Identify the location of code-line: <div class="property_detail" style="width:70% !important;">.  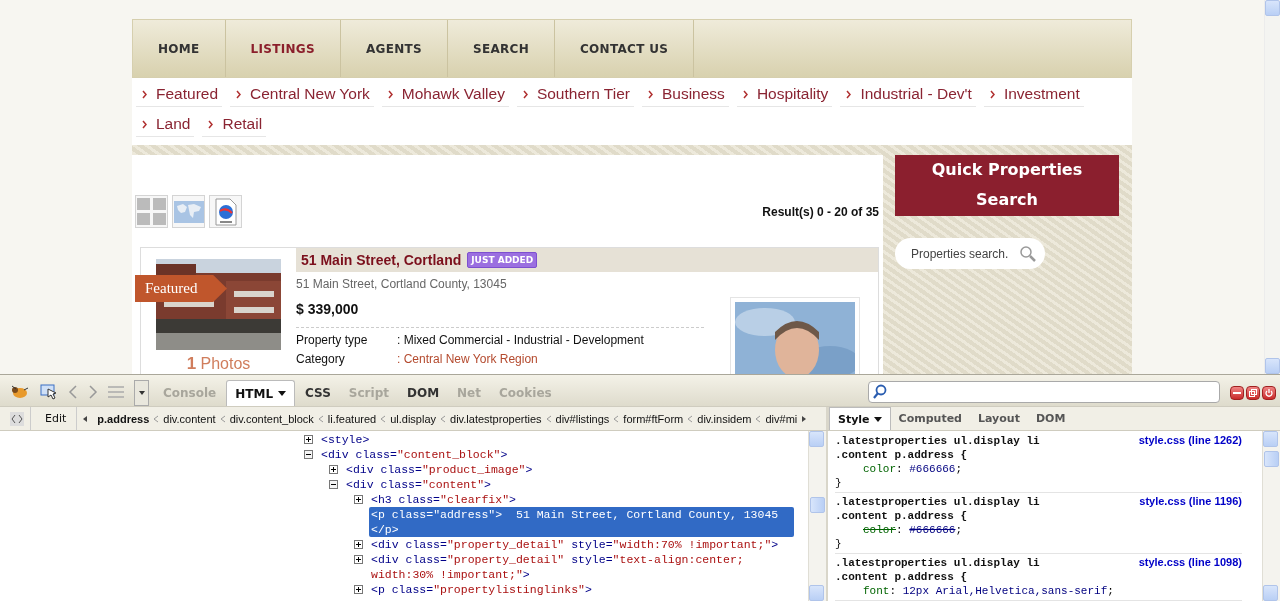
(575, 544).